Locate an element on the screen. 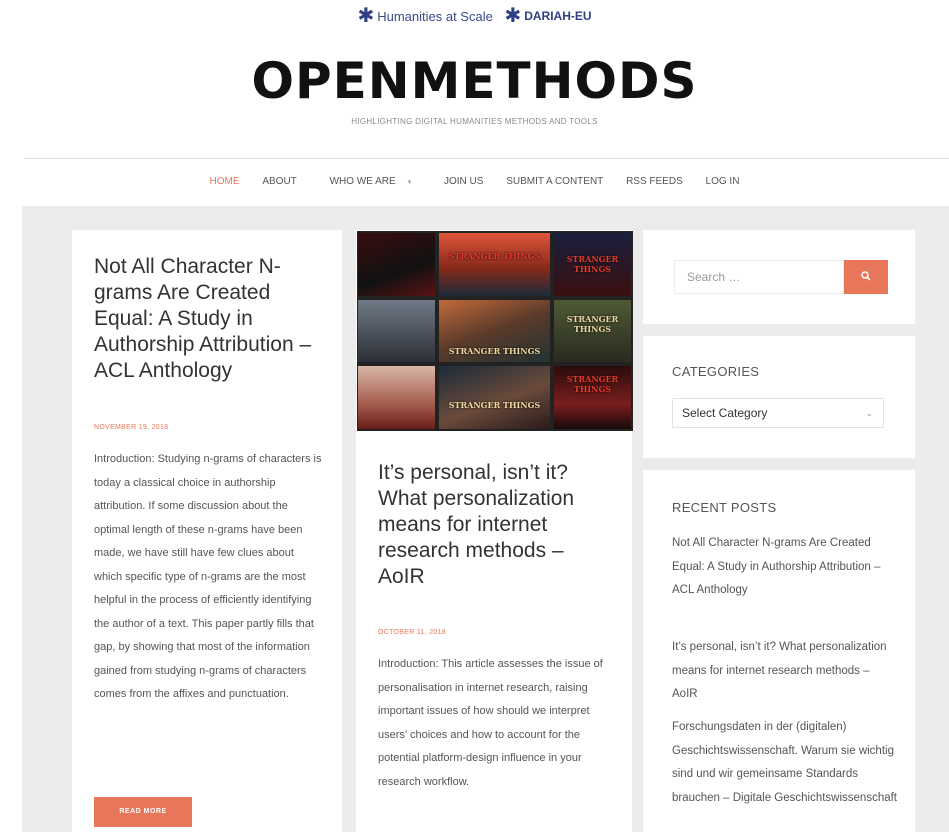  nav-item-submit-content: SUBMIT A CONTENT is located at coordinates (554, 181).